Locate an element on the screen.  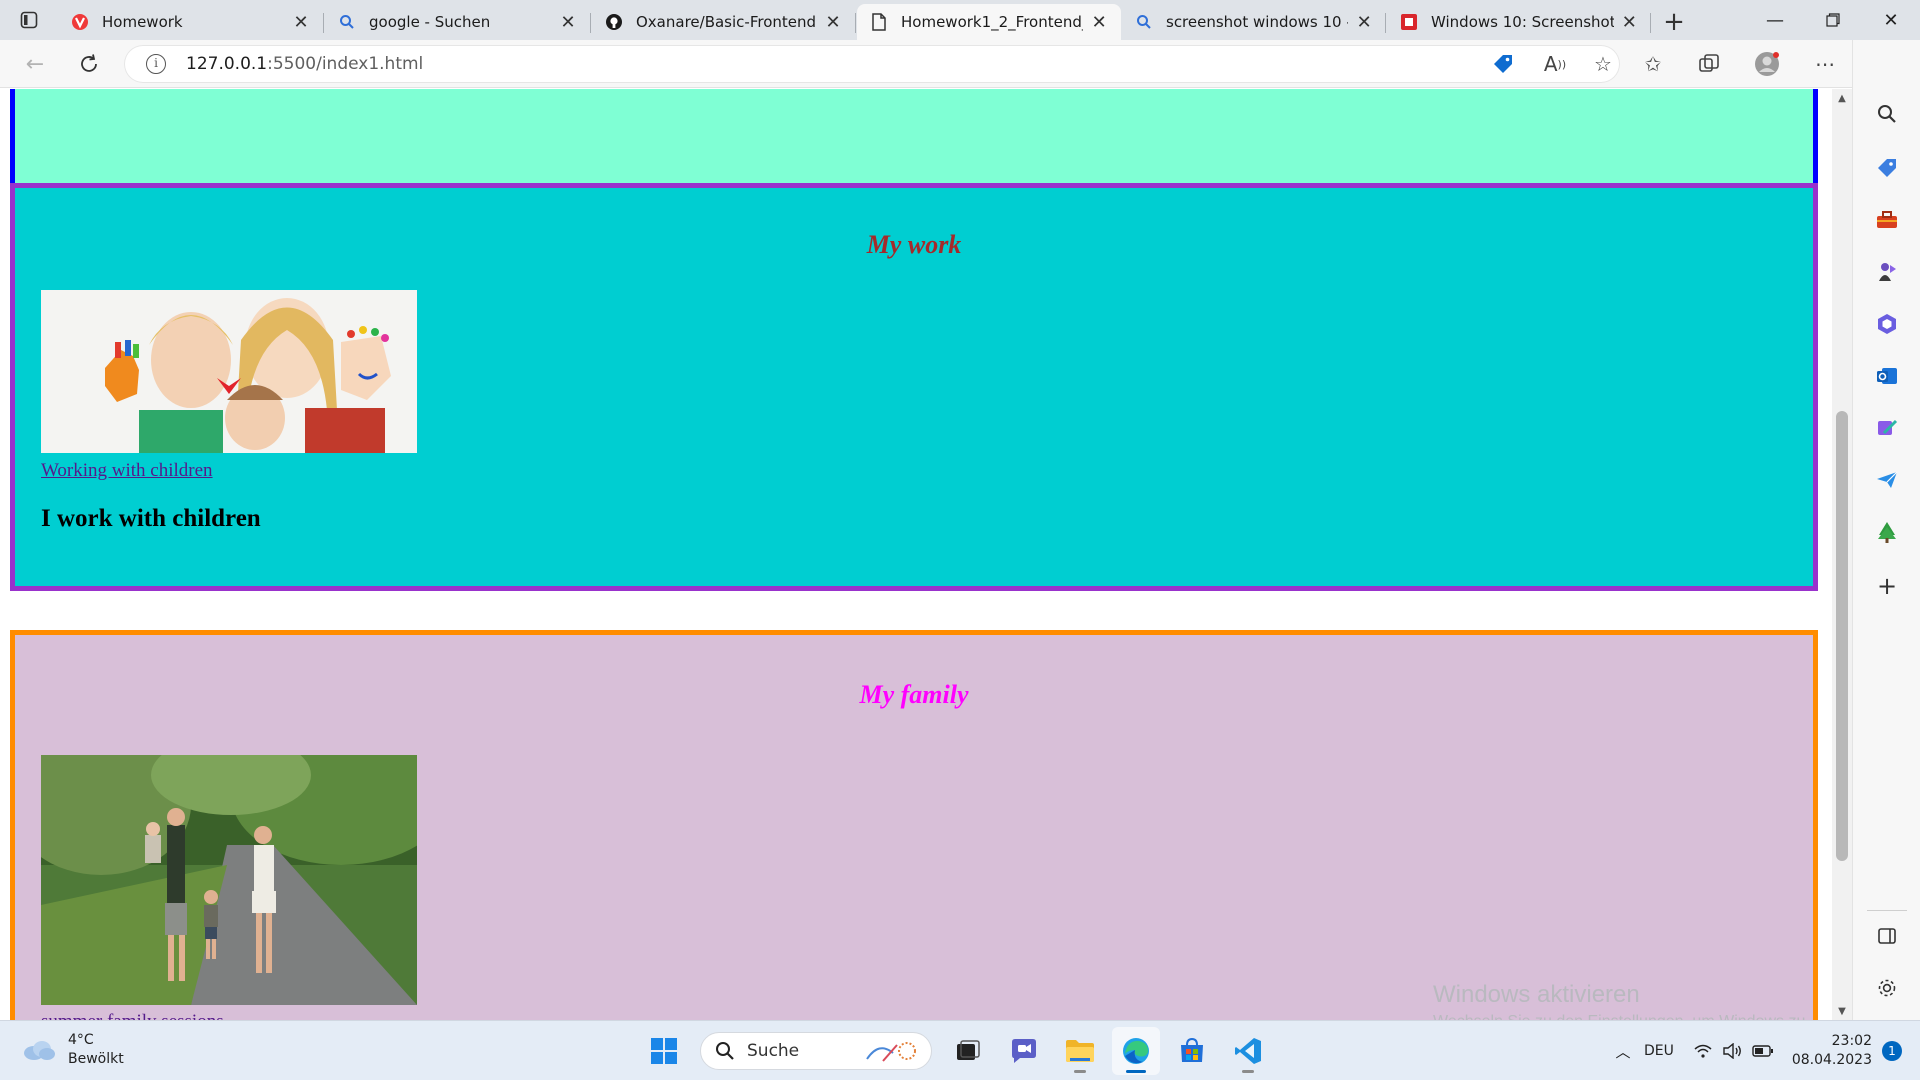
work-heading: I work with children is located at coordinates (151, 518).